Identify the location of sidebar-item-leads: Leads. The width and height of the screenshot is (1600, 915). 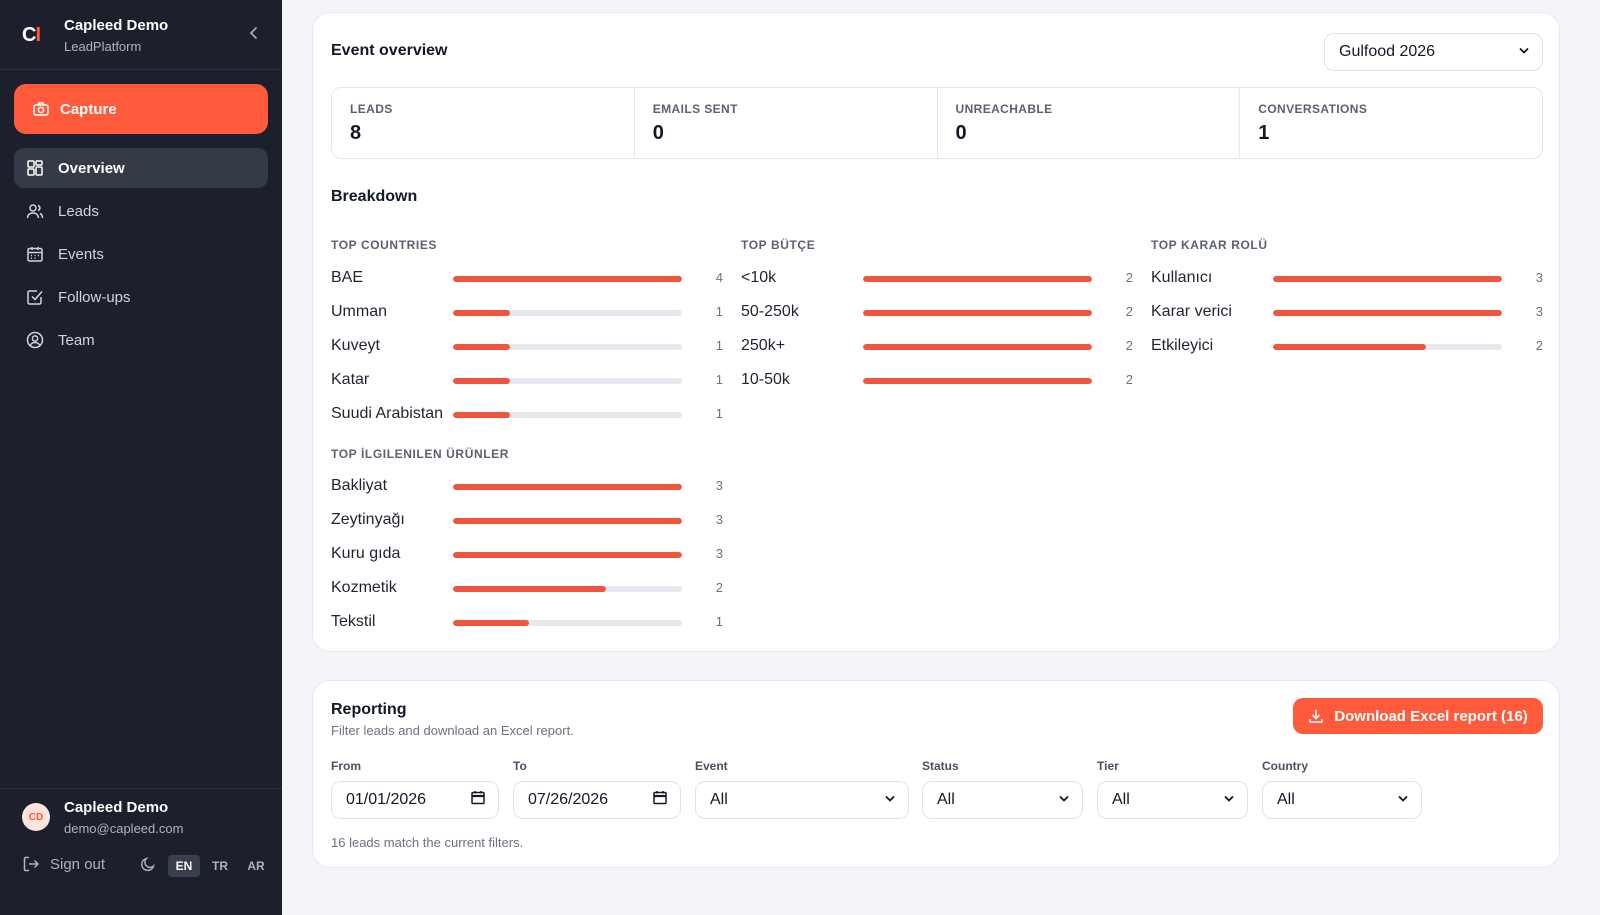
(141, 211).